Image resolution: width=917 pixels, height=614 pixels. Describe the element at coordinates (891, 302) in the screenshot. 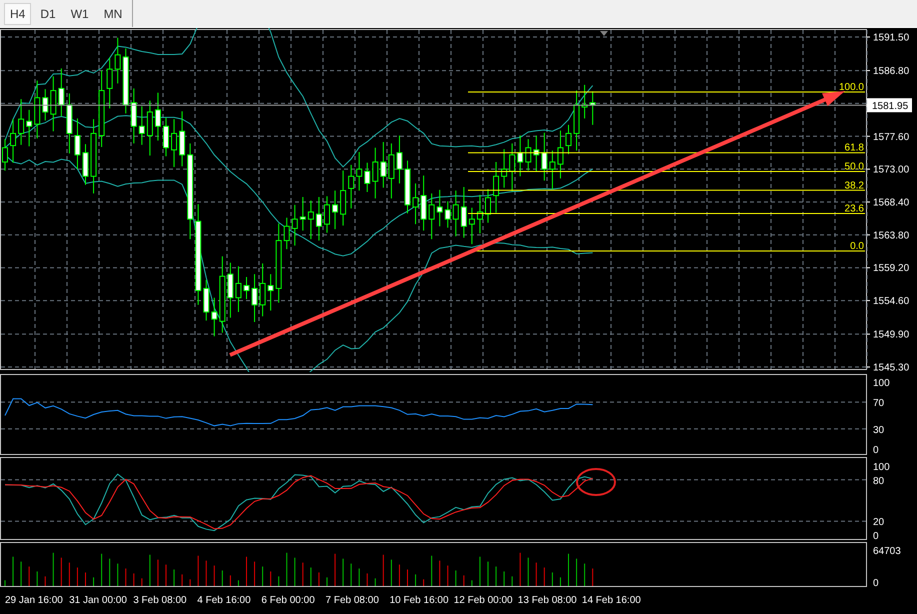

I see `price-axis-label: 1554.60` at that location.